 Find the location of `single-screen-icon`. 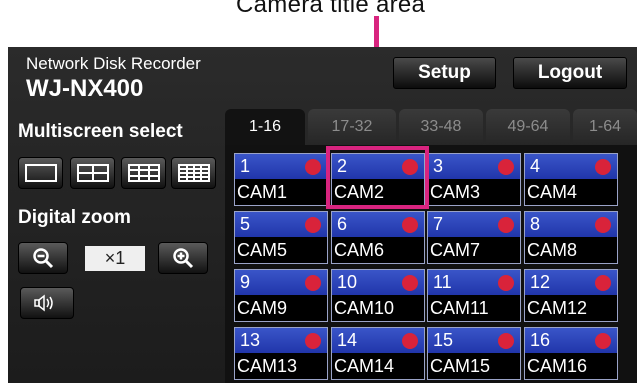

single-screen-icon is located at coordinates (40, 173).